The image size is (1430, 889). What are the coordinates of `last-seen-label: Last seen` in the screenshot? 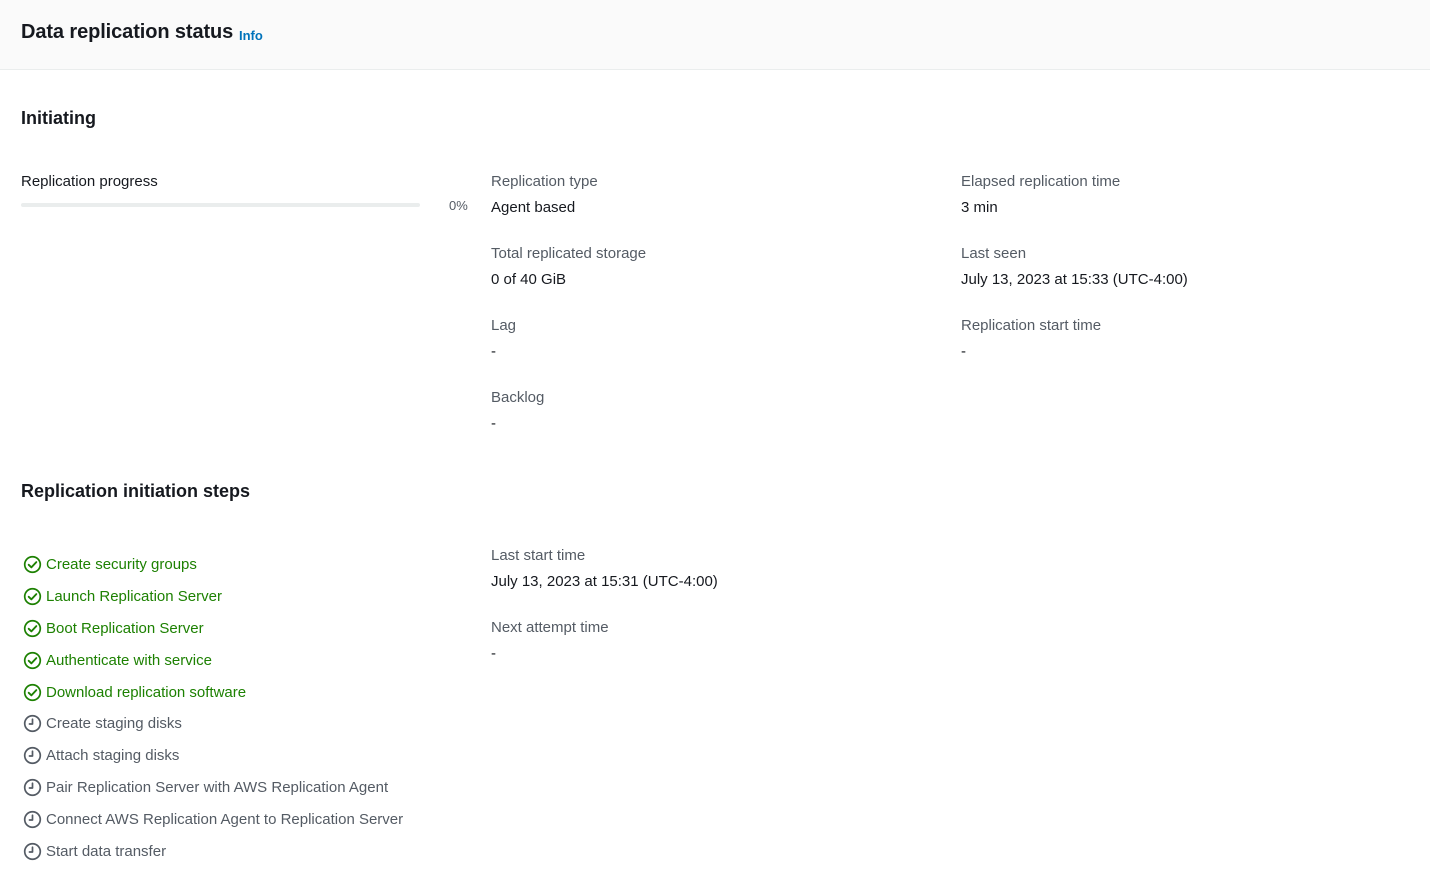 It's located at (994, 253).